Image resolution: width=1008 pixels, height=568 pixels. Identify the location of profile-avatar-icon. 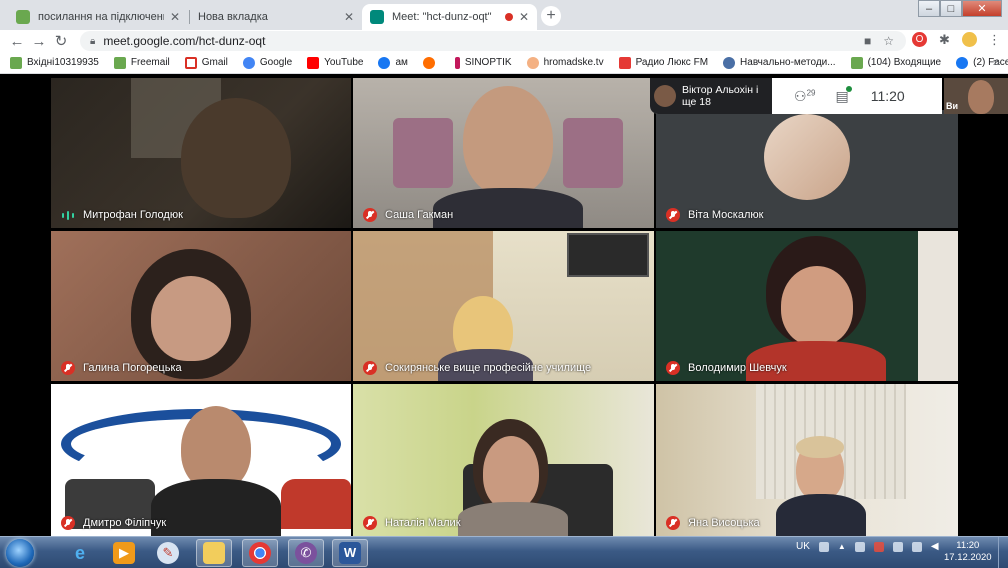
(969, 39).